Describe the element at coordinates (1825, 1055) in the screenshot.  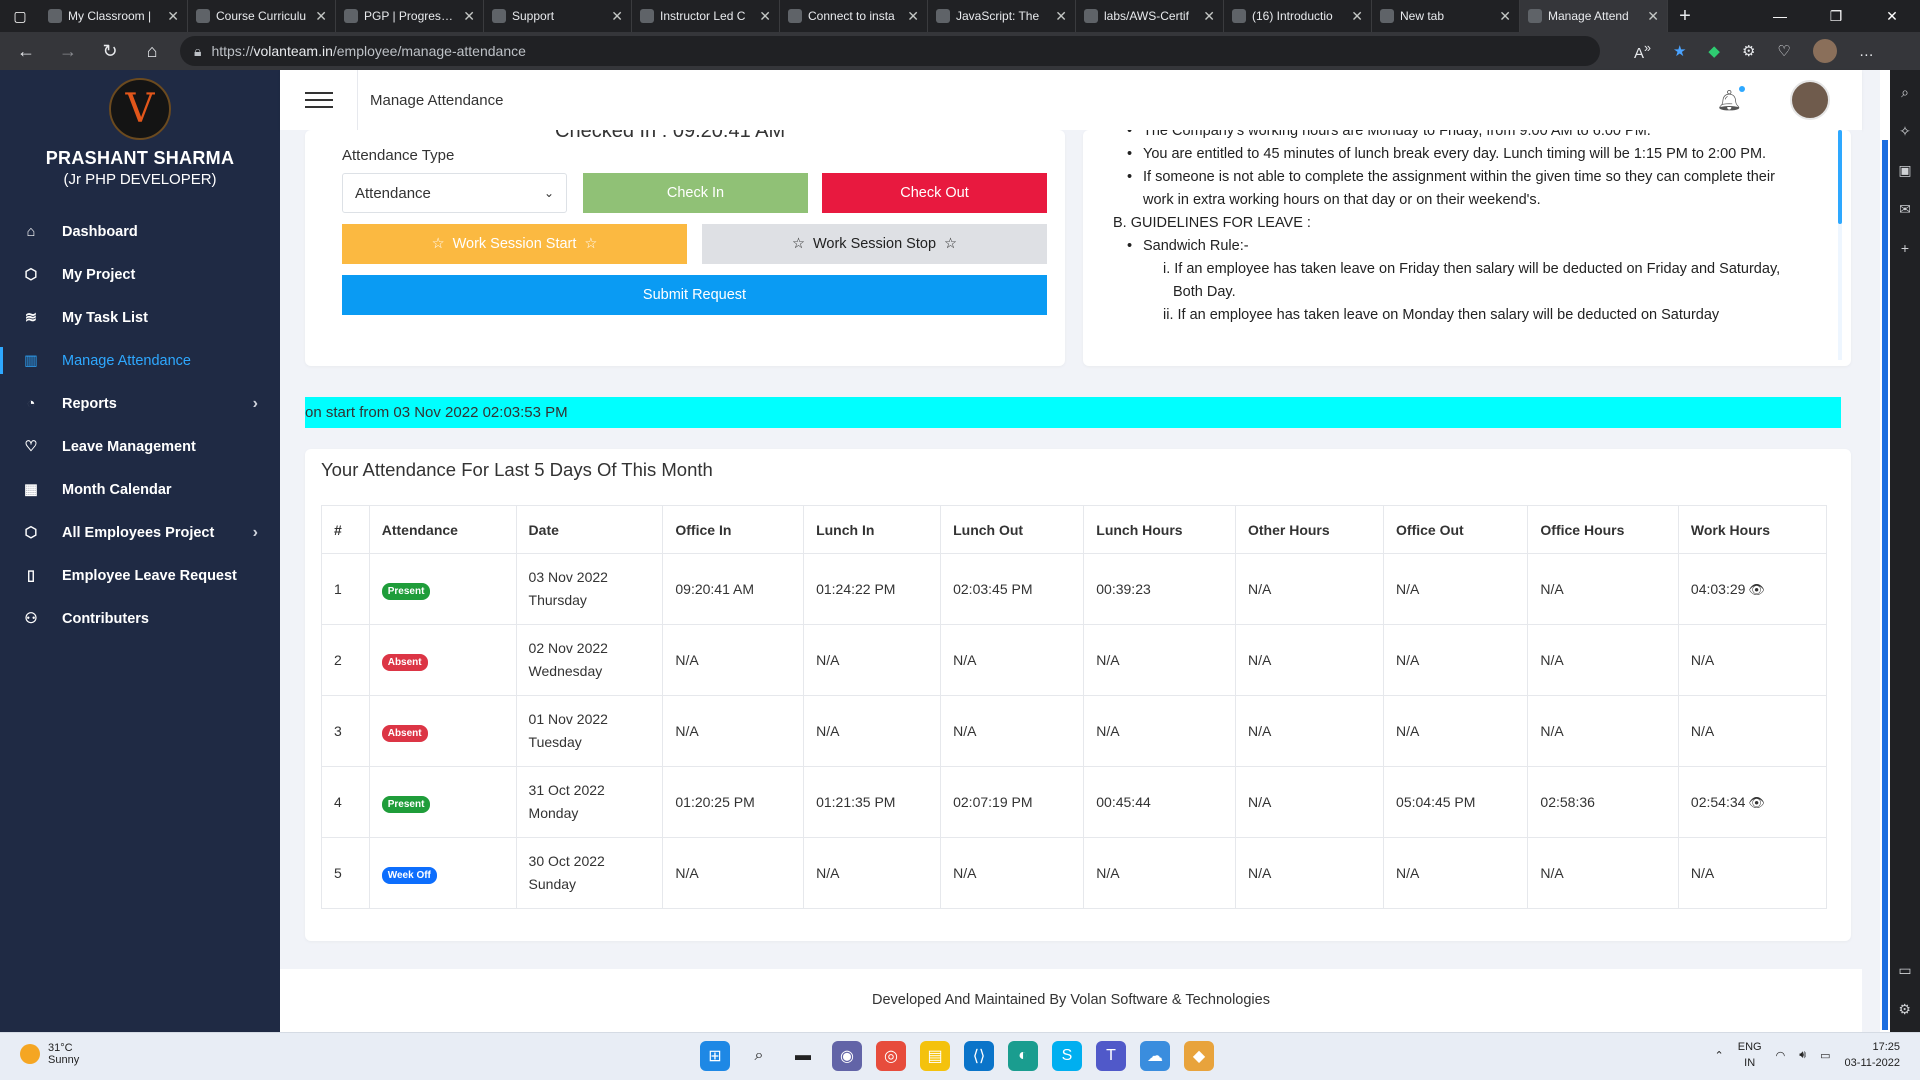
I see `battery-icon: ▭` at that location.